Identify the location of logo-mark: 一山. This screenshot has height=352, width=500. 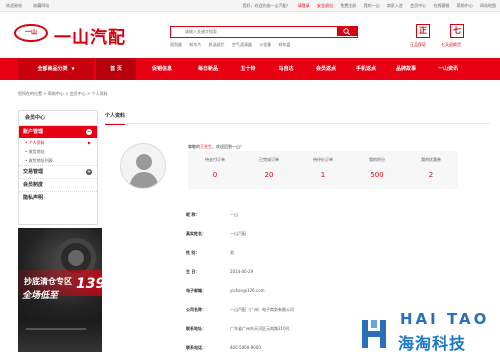
(31, 33).